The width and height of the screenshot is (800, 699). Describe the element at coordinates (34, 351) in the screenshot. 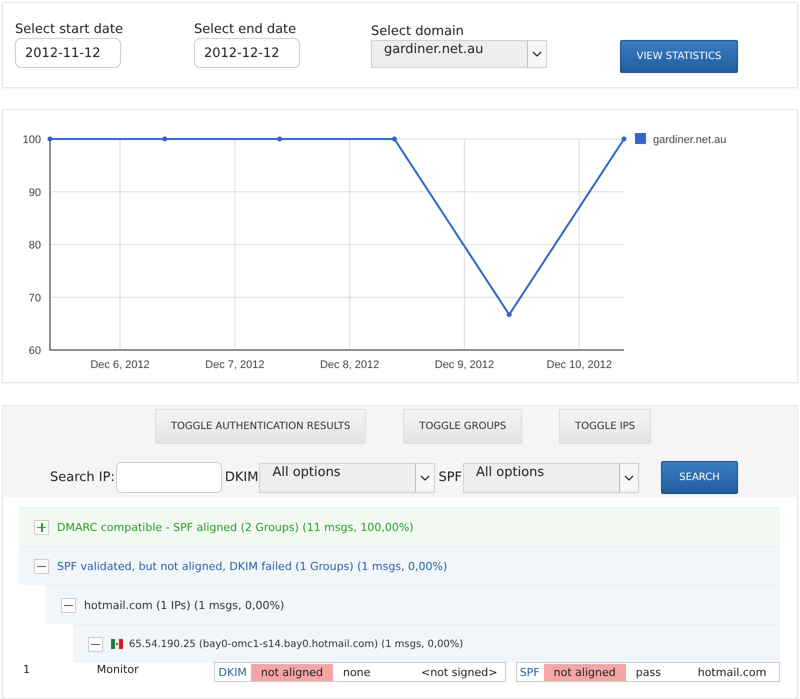

I see `y-tick-label: 60` at that location.